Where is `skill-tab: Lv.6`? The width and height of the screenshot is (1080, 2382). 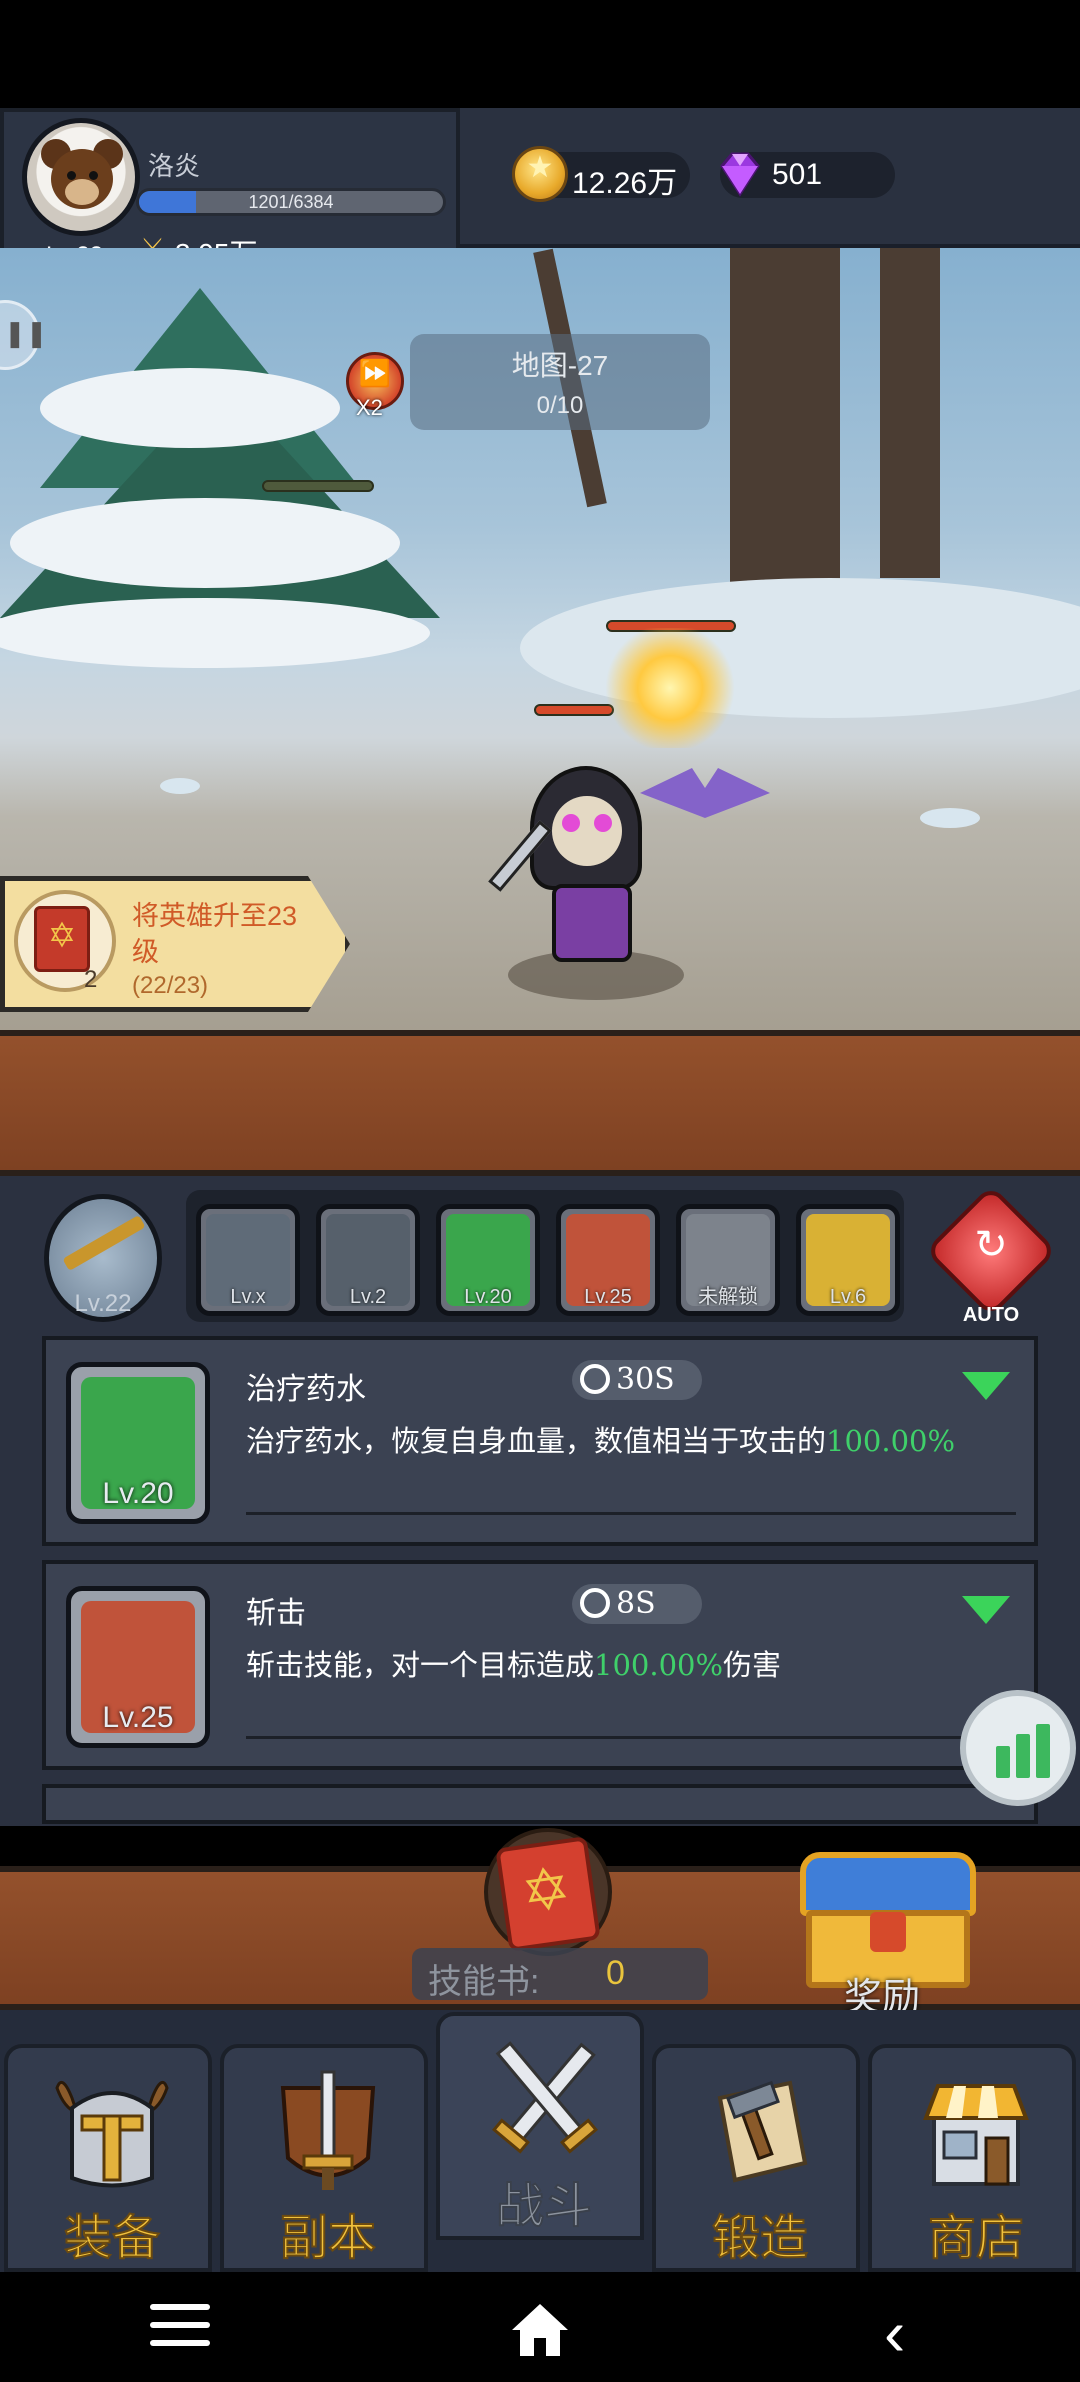 skill-tab: Lv.6 is located at coordinates (848, 1260).